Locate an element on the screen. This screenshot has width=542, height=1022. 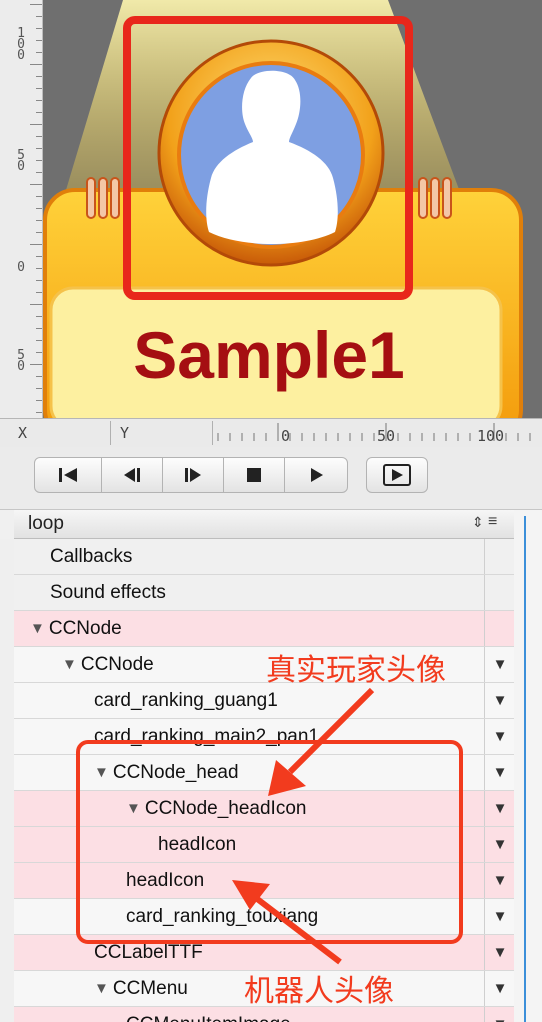
coordinate-bar: X Y 0 50 100 is located at coordinates (271, 433).